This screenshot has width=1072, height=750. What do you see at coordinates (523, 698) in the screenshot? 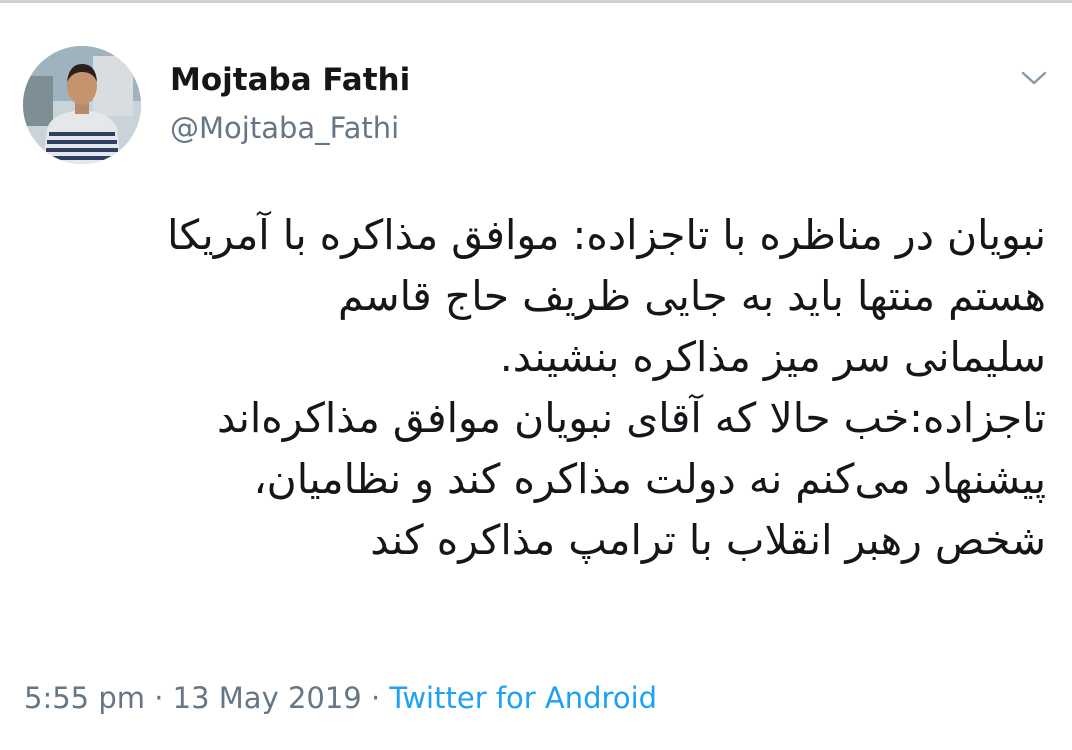
I see `tweet-source-link: Twitter for Android` at bounding box center [523, 698].